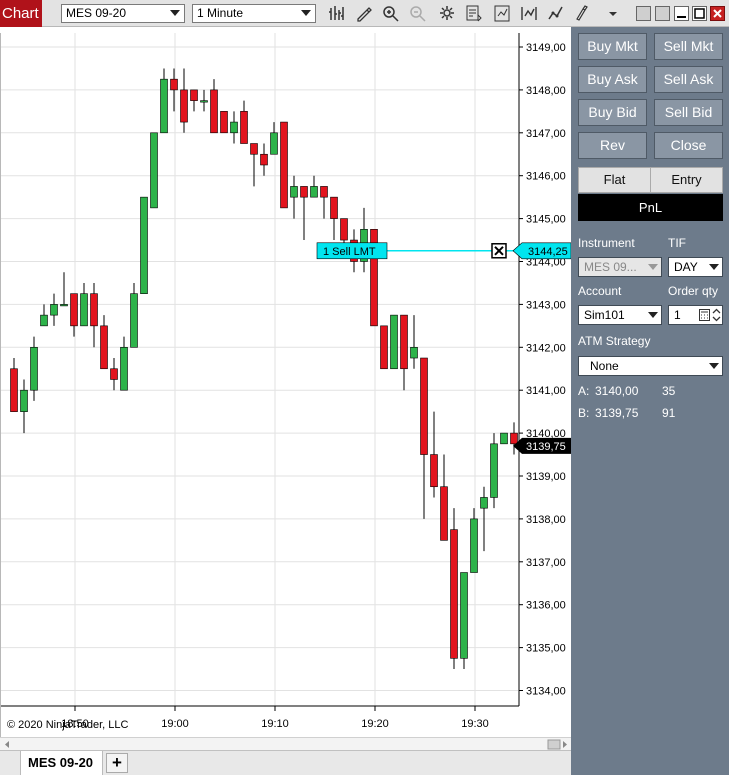 This screenshot has width=729, height=775. What do you see at coordinates (529, 13) in the screenshot?
I see `indicators-icon` at bounding box center [529, 13].